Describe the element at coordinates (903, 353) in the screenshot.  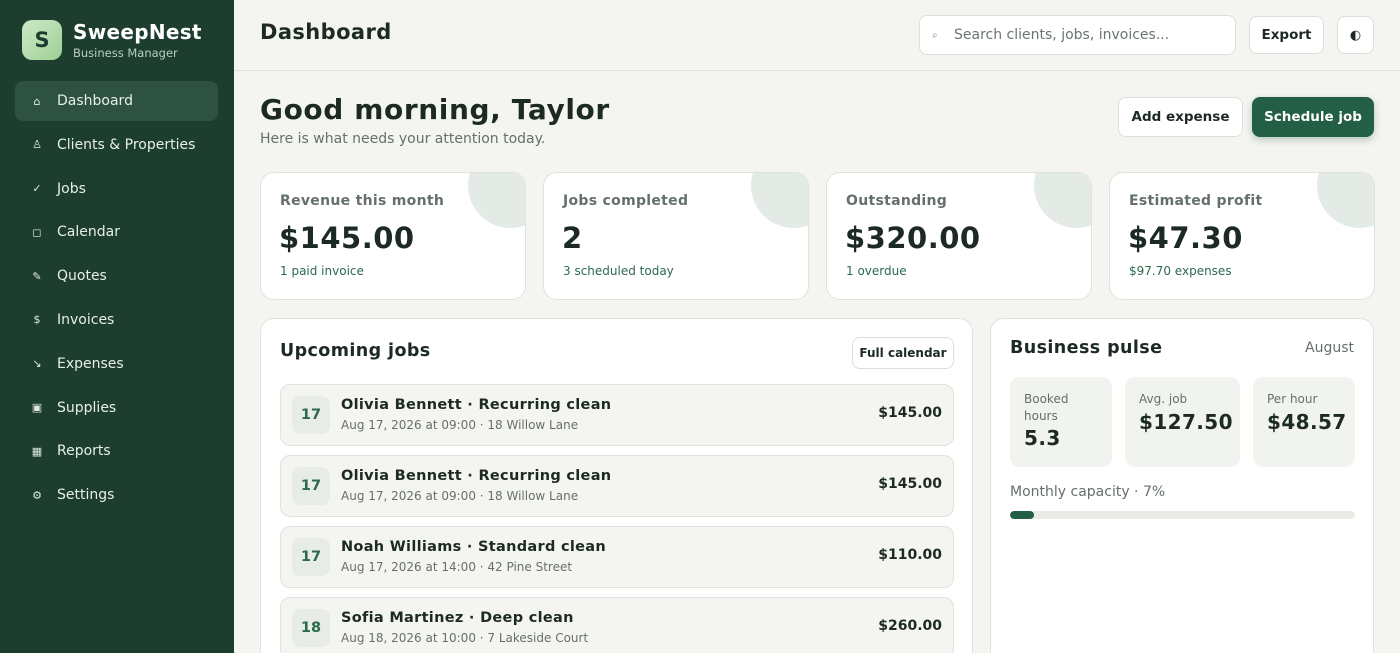
I see `full-calendar-button: Full calendar` at that location.